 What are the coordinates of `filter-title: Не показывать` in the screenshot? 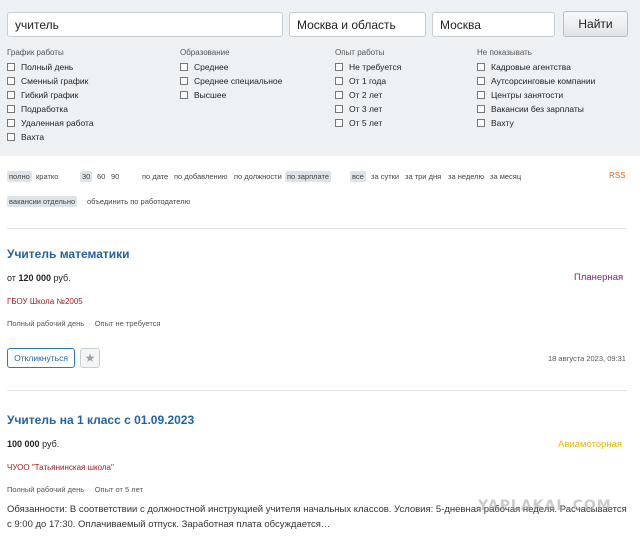 It's located at (504, 52).